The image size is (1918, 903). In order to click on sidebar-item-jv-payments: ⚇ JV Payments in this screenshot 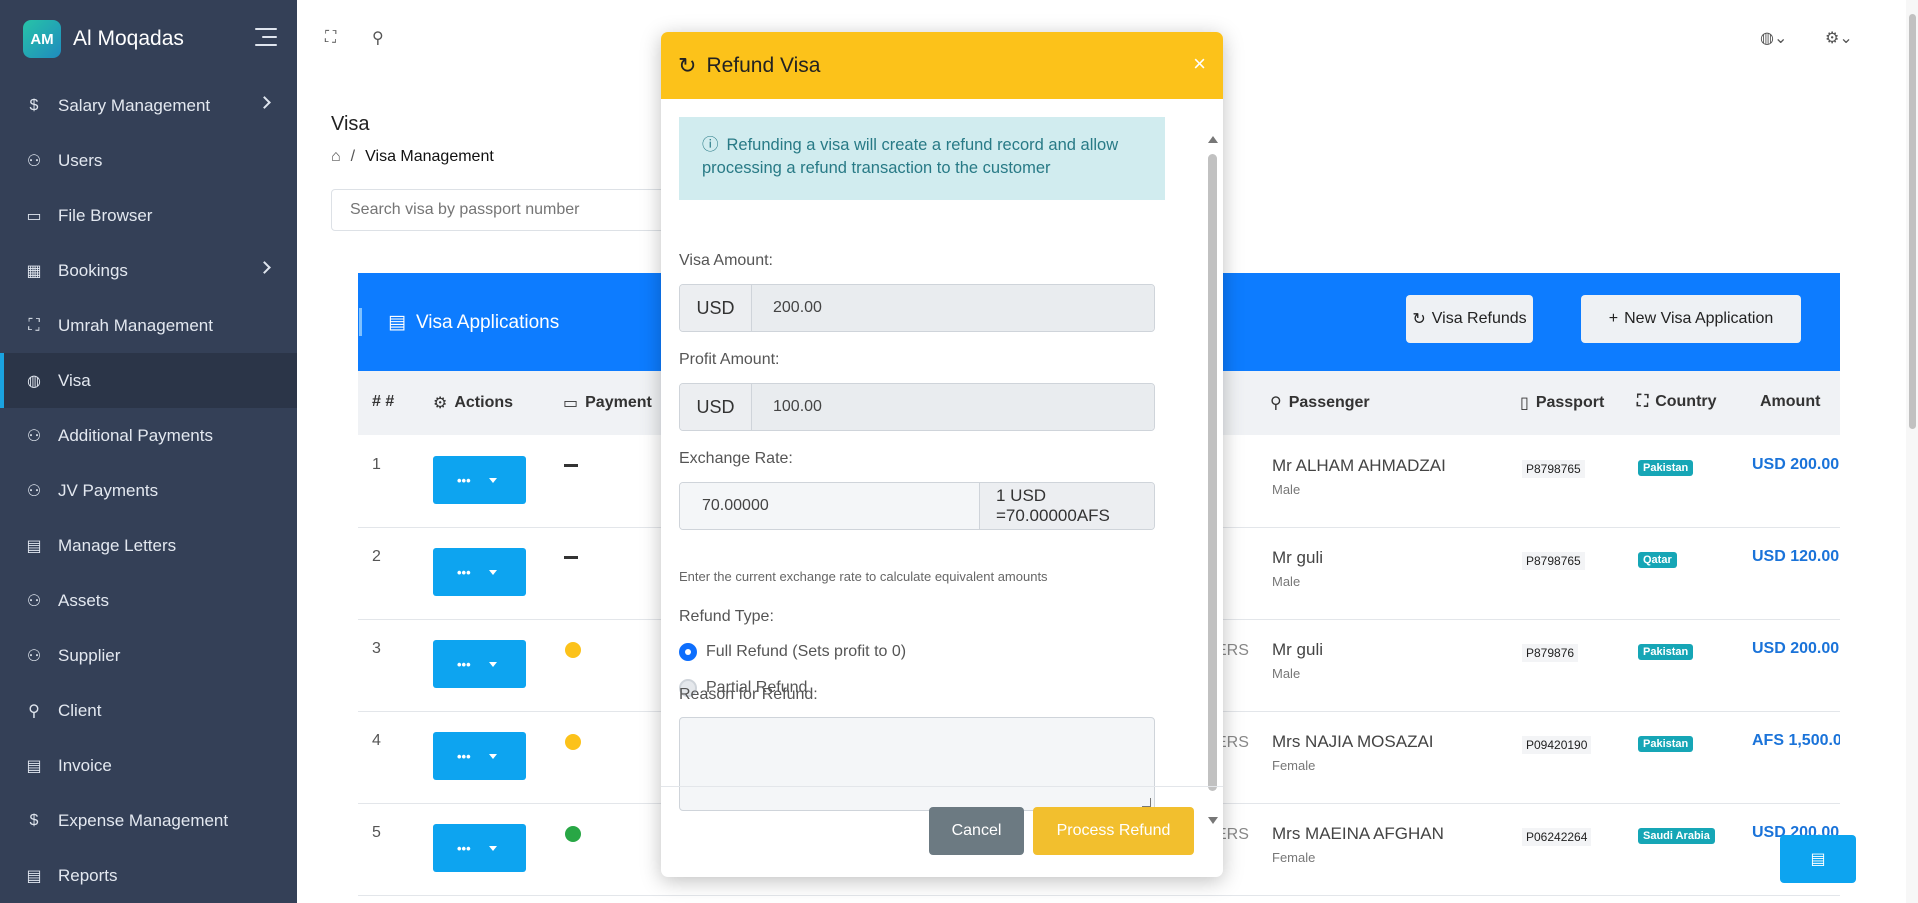, I will do `click(148, 490)`.